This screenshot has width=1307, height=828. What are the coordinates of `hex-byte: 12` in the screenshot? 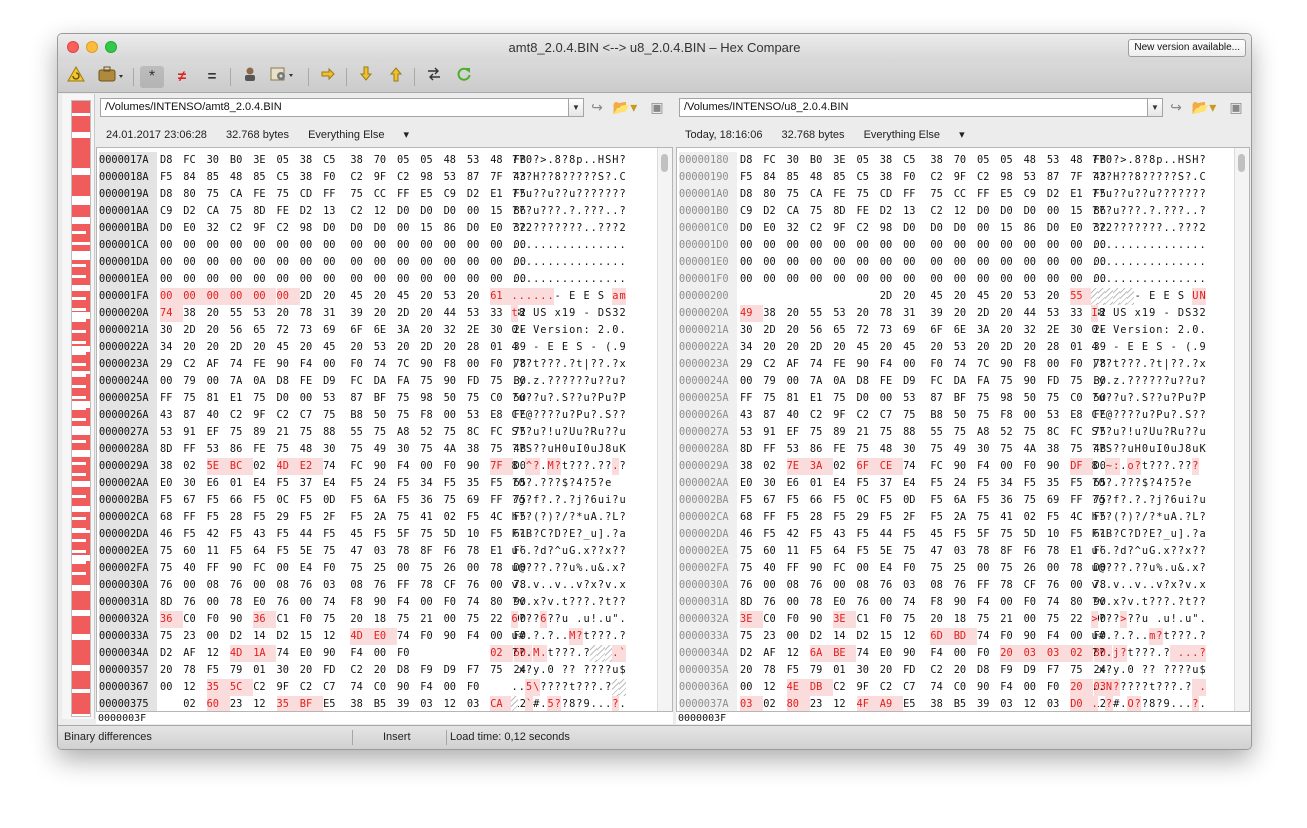 It's located at (774, 687).